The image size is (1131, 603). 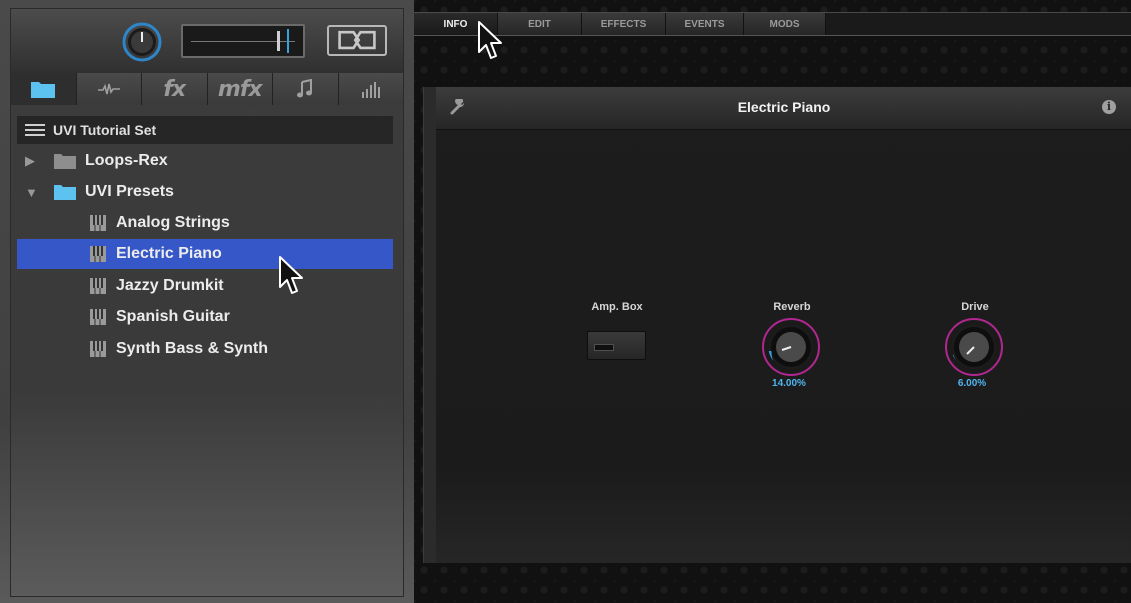 I want to click on tab-music, so click(x=306, y=89).